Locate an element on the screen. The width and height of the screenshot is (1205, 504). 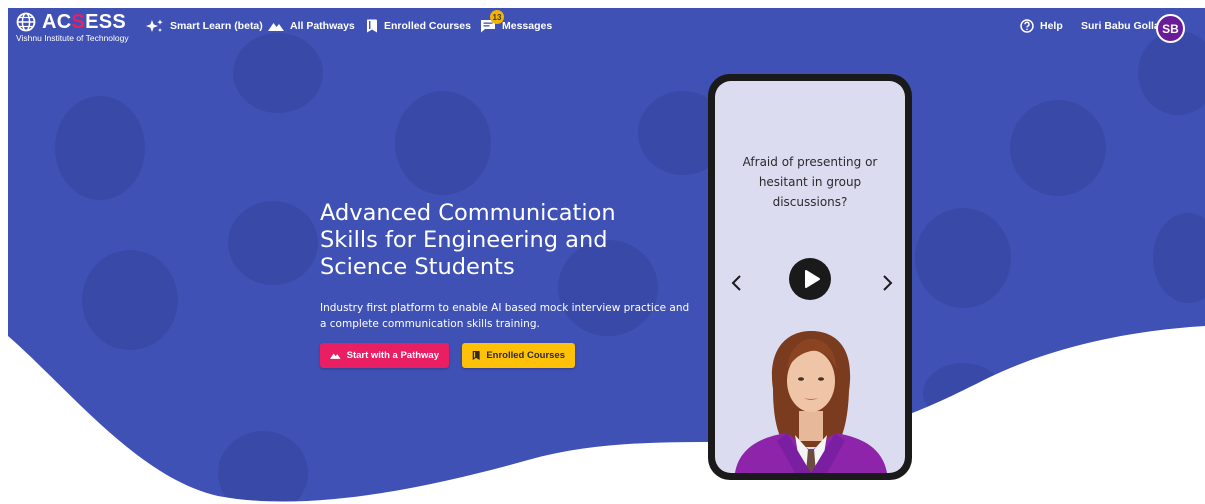
enrolled-courses-button: Enrolled Courses is located at coordinates (518, 355).